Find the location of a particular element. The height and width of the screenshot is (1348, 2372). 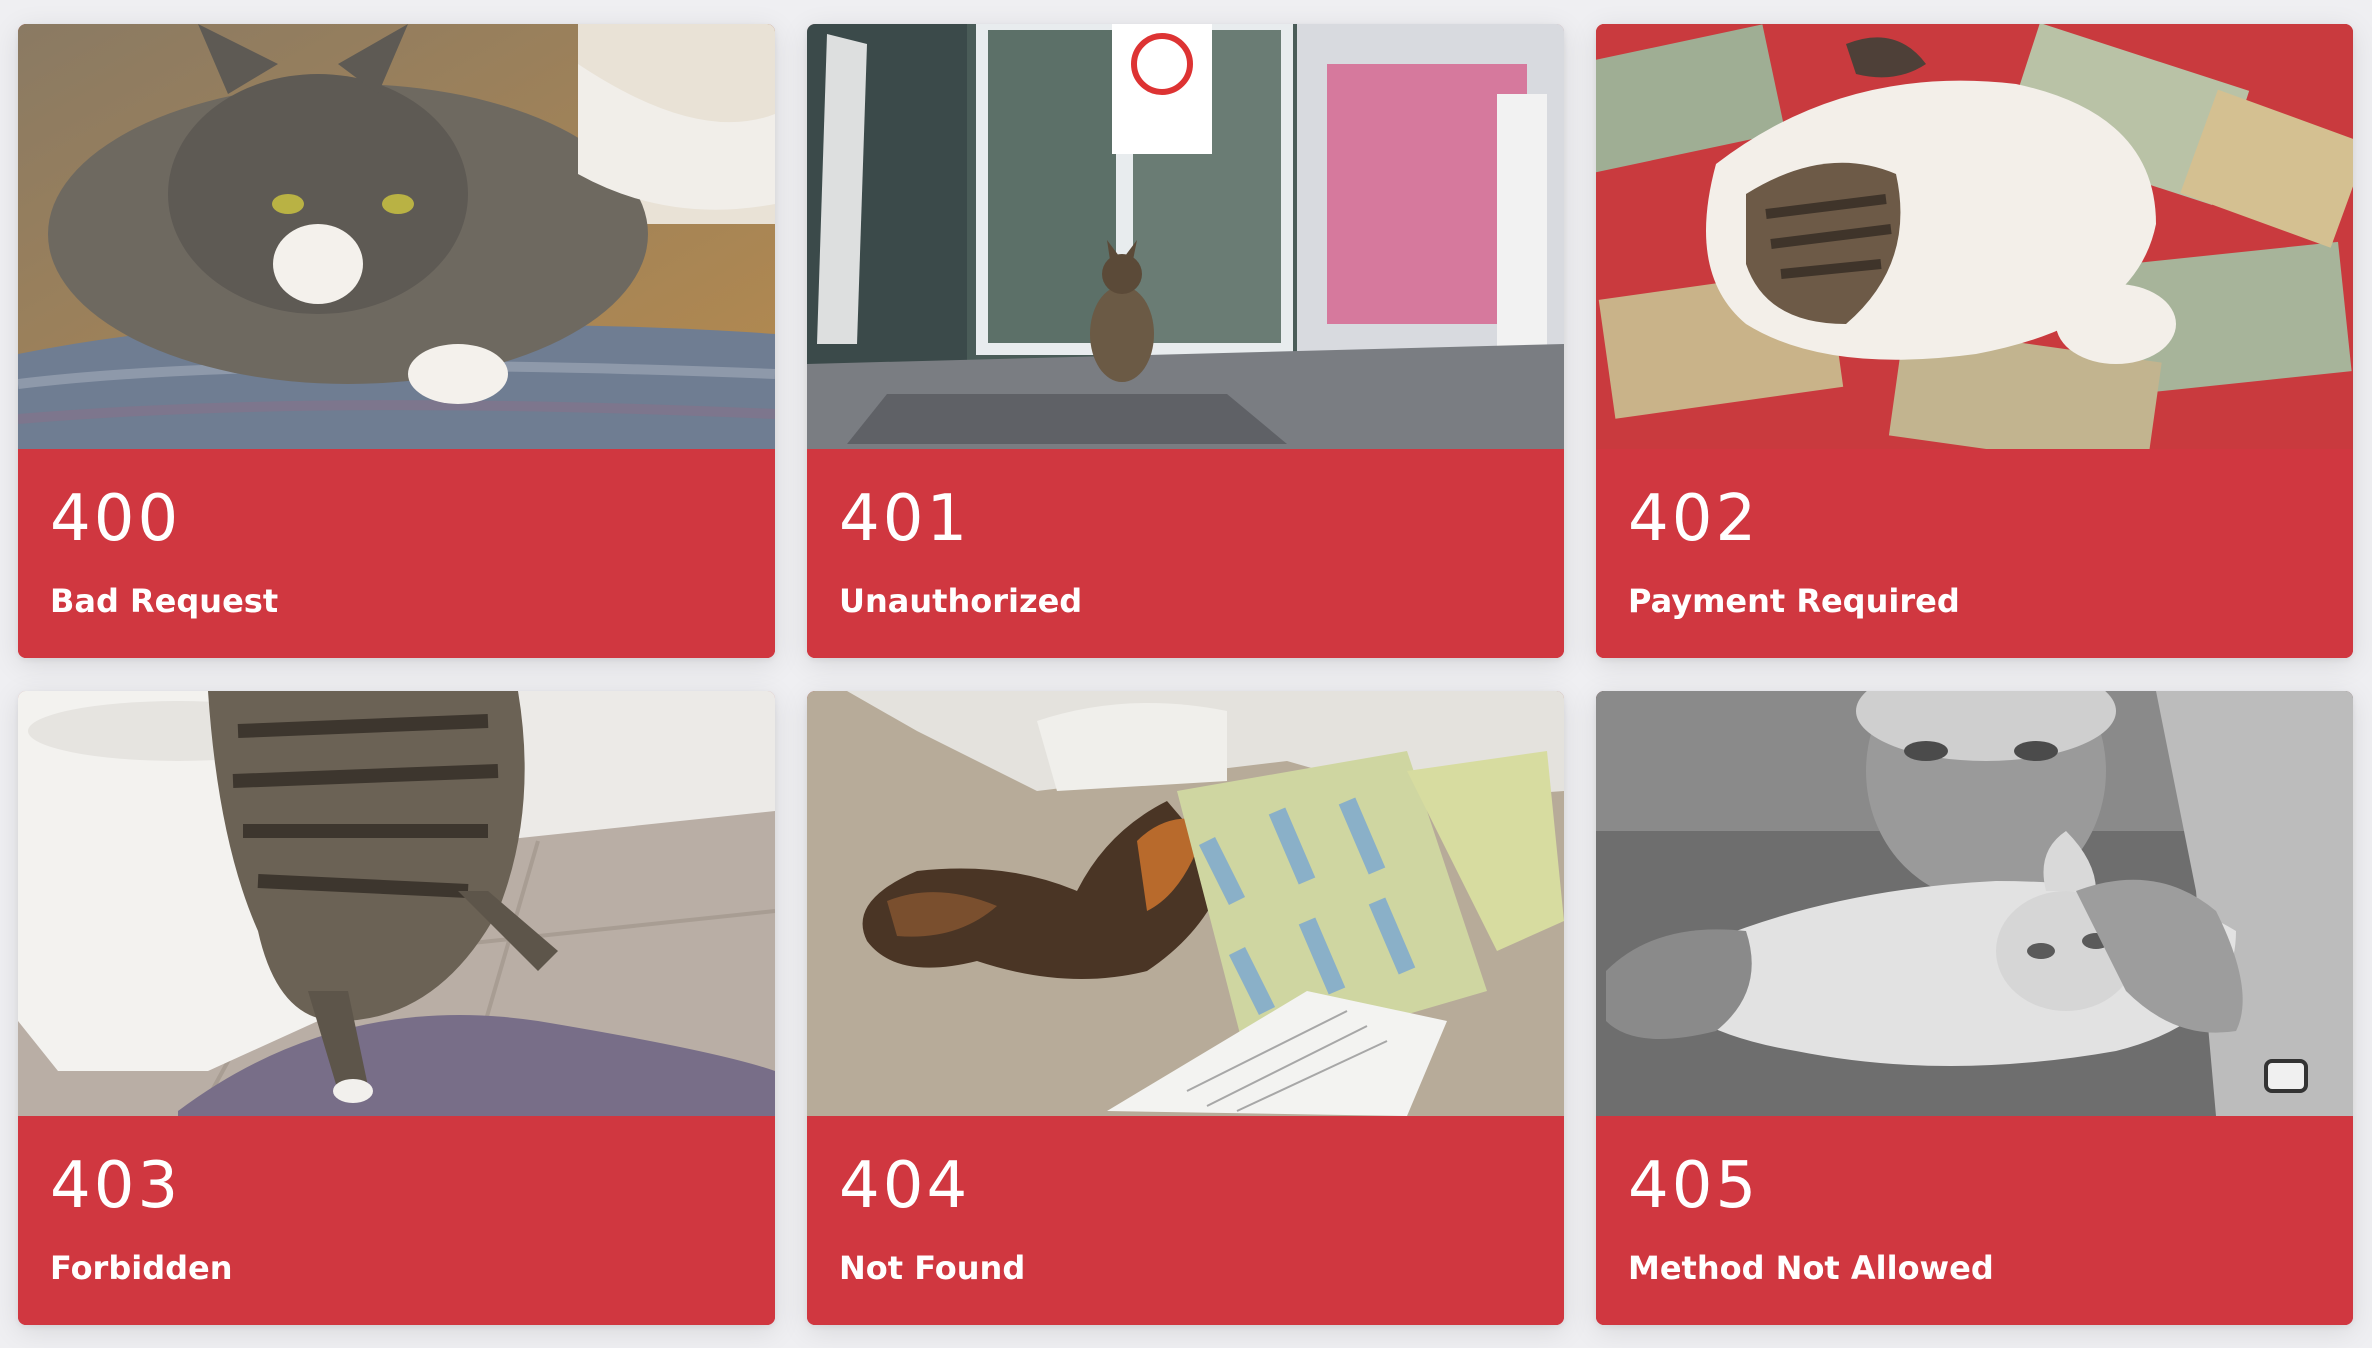

status-caption-402: 402 Payment Required is located at coordinates (1974, 553).